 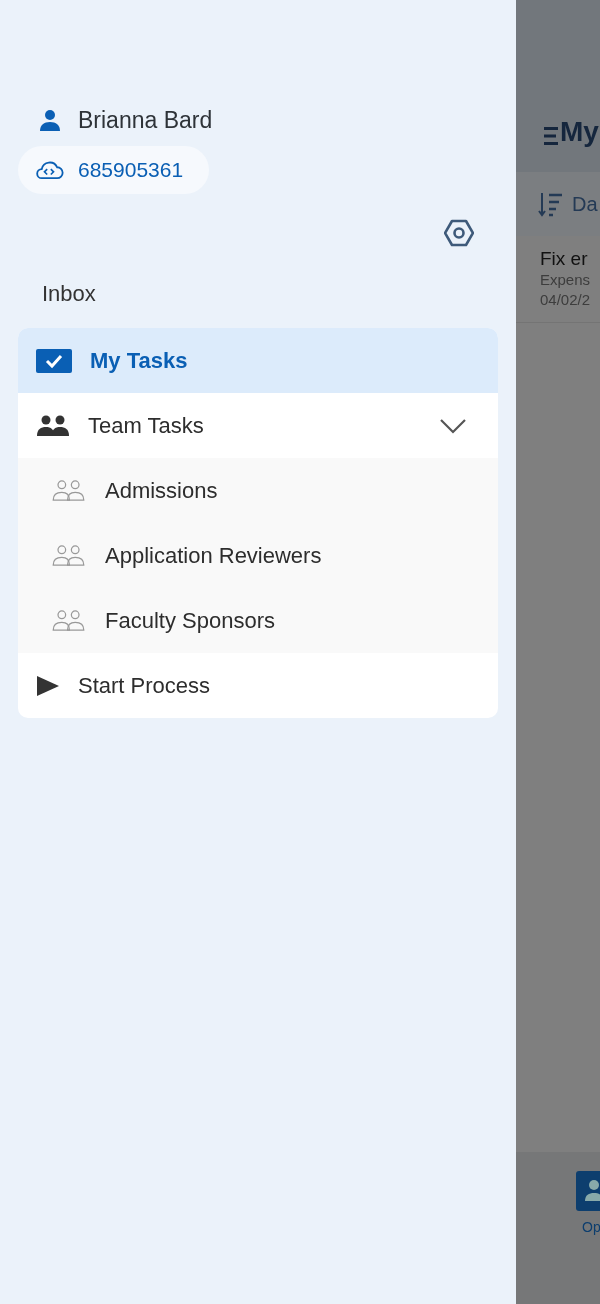 I want to click on team-item: Faculty Sponsors, so click(x=258, y=620).